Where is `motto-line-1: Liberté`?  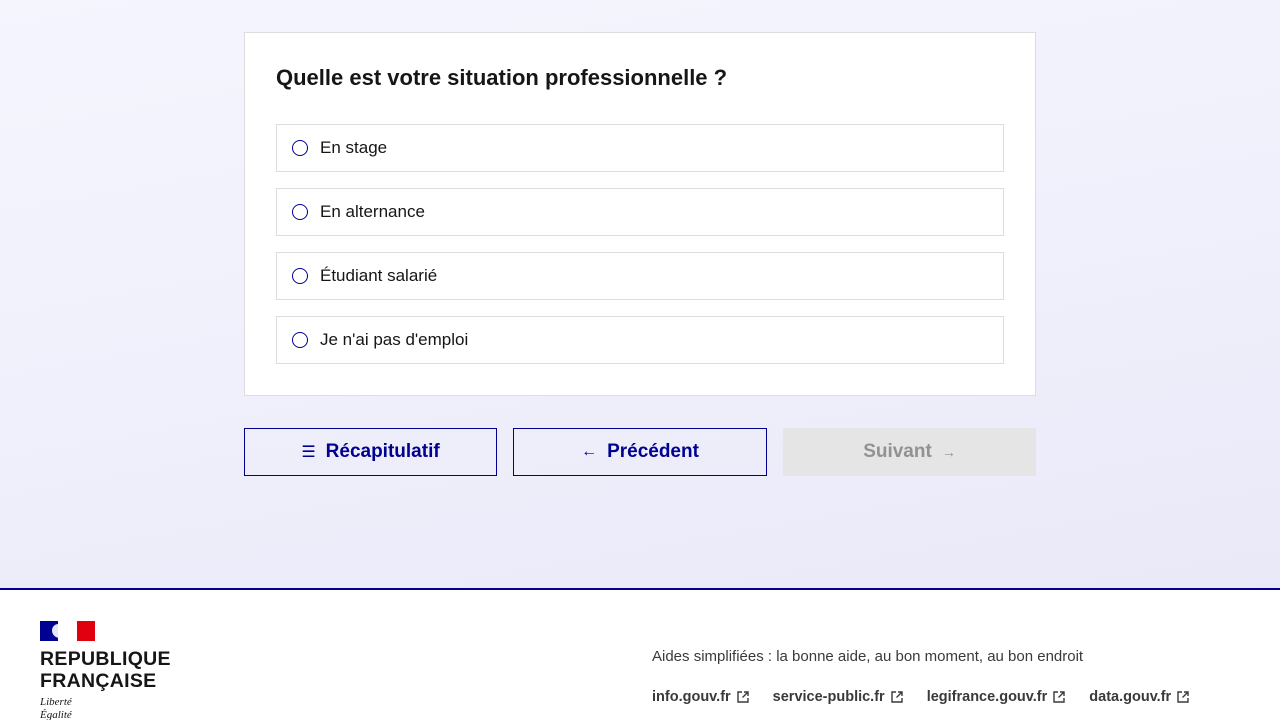
motto-line-1: Liberté is located at coordinates (56, 702).